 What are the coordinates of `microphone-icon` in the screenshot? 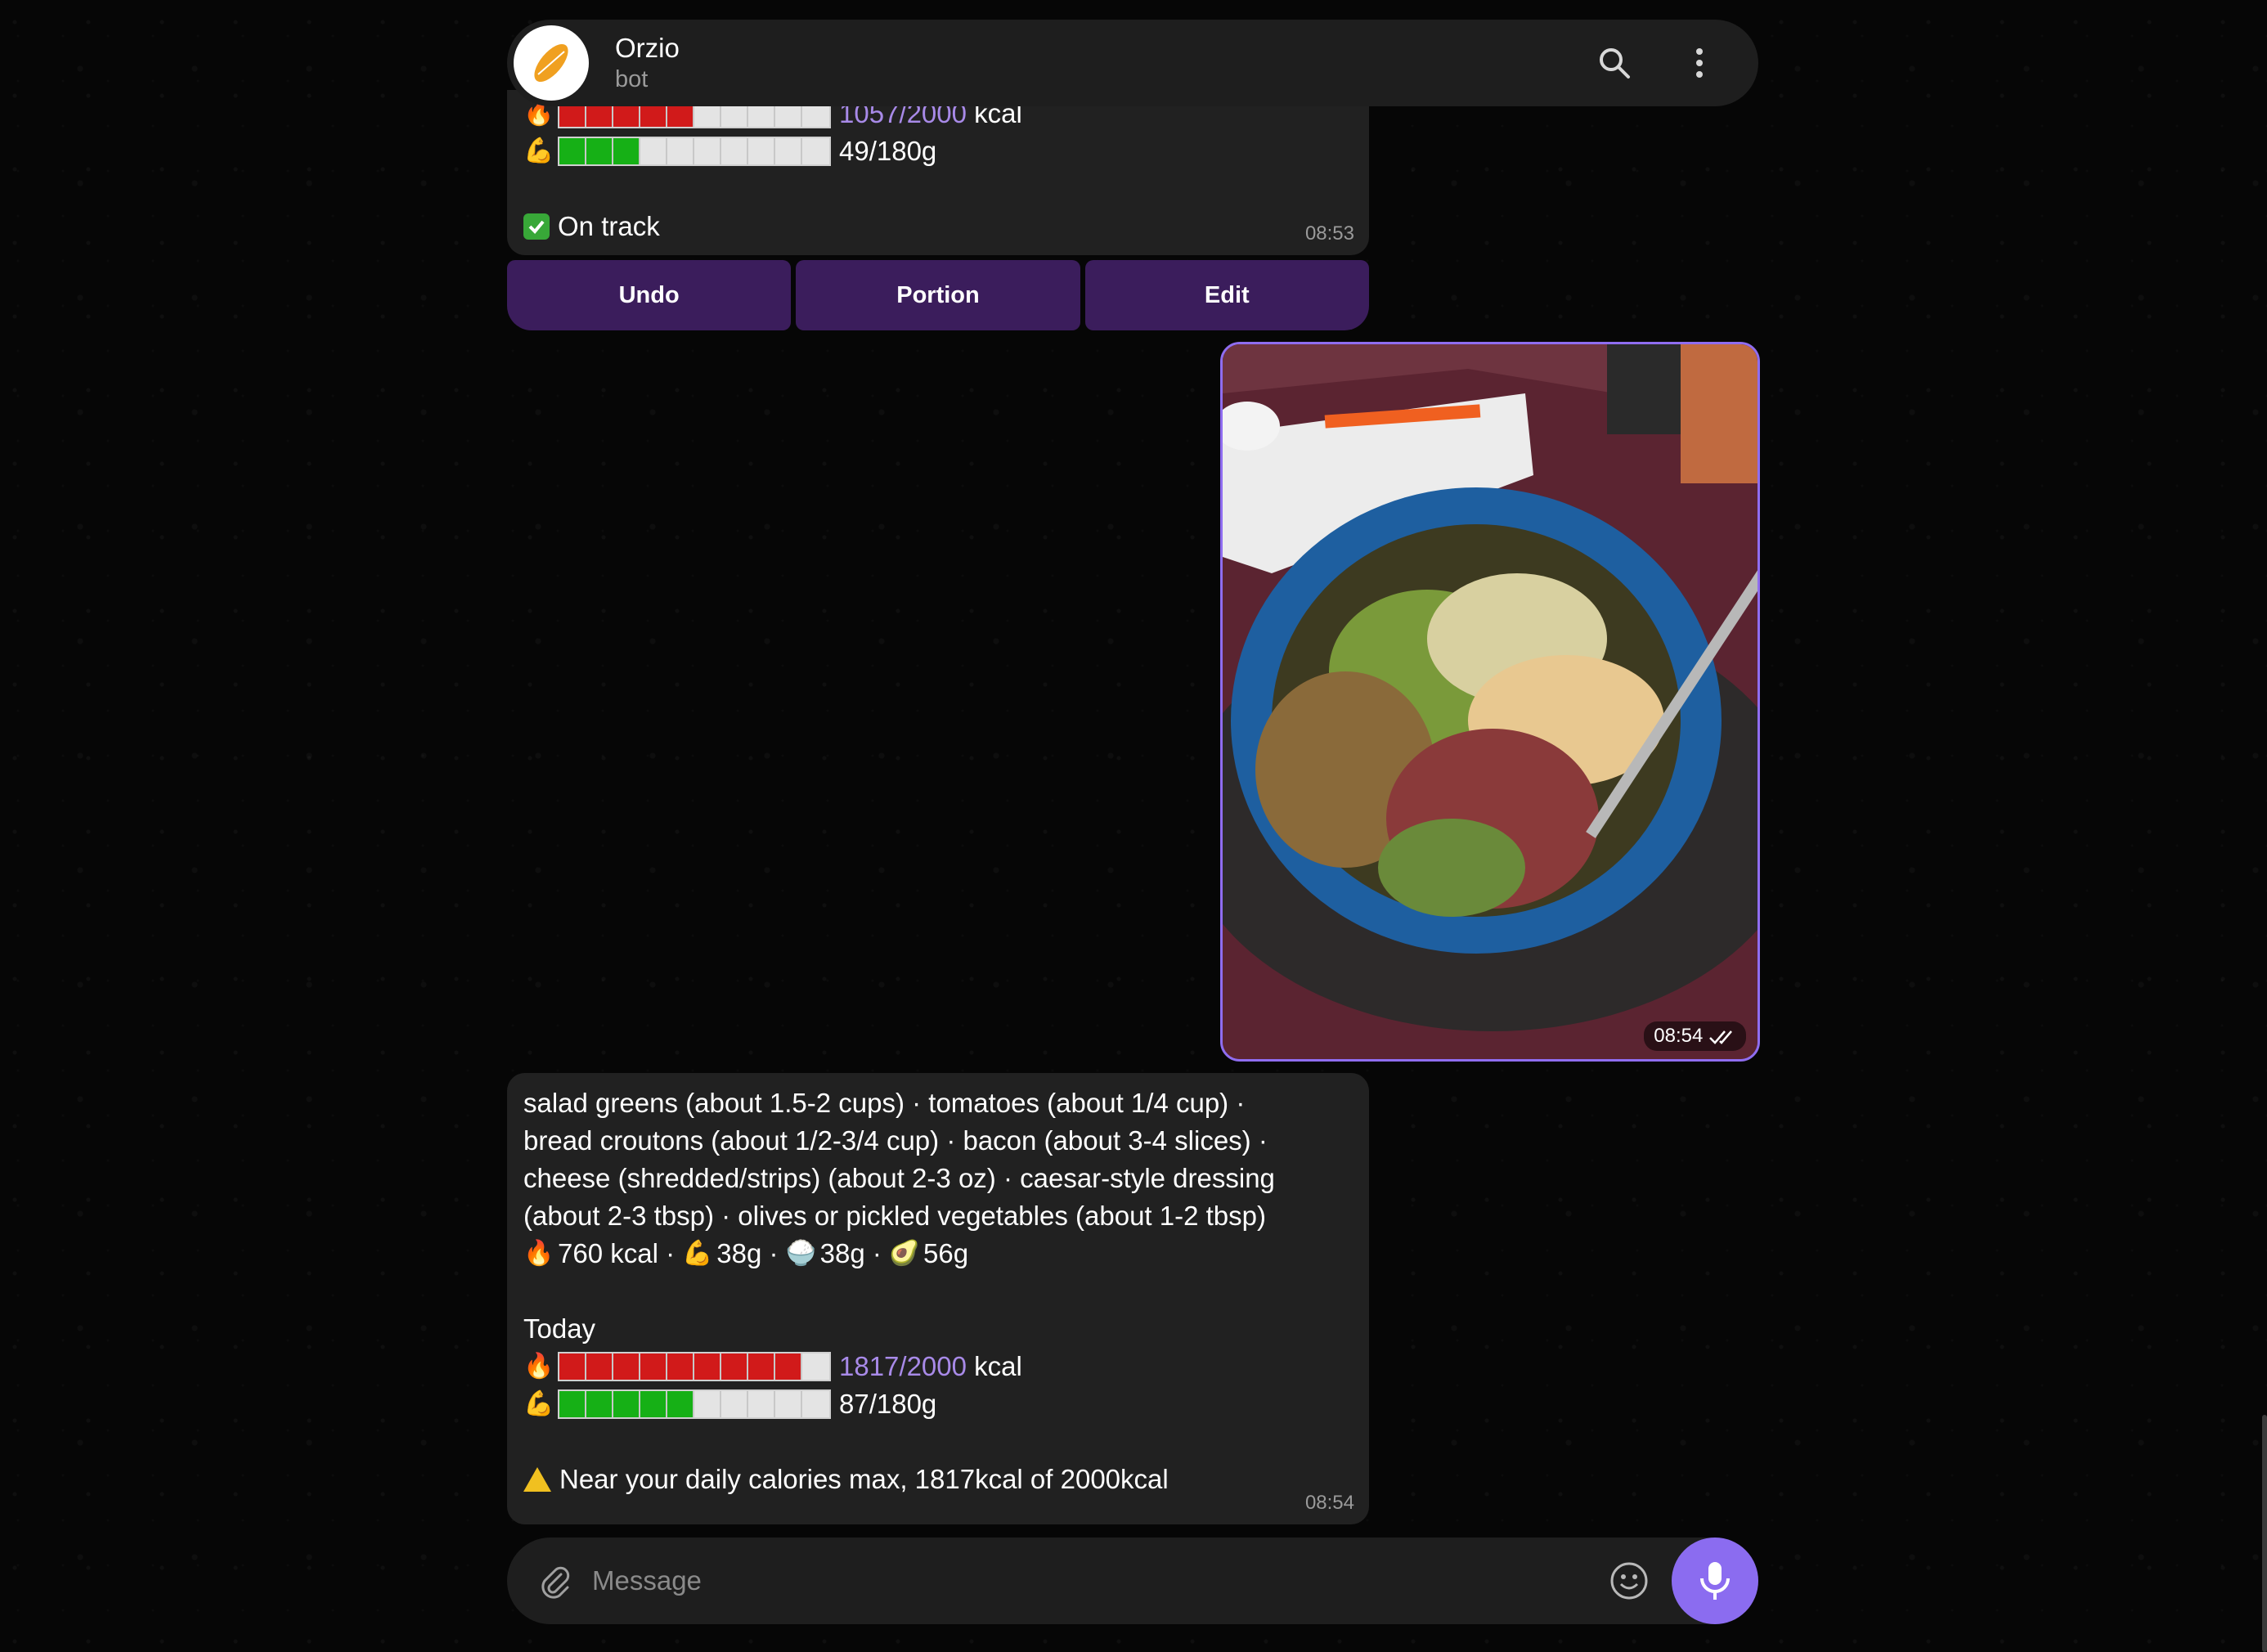 It's located at (1715, 1581).